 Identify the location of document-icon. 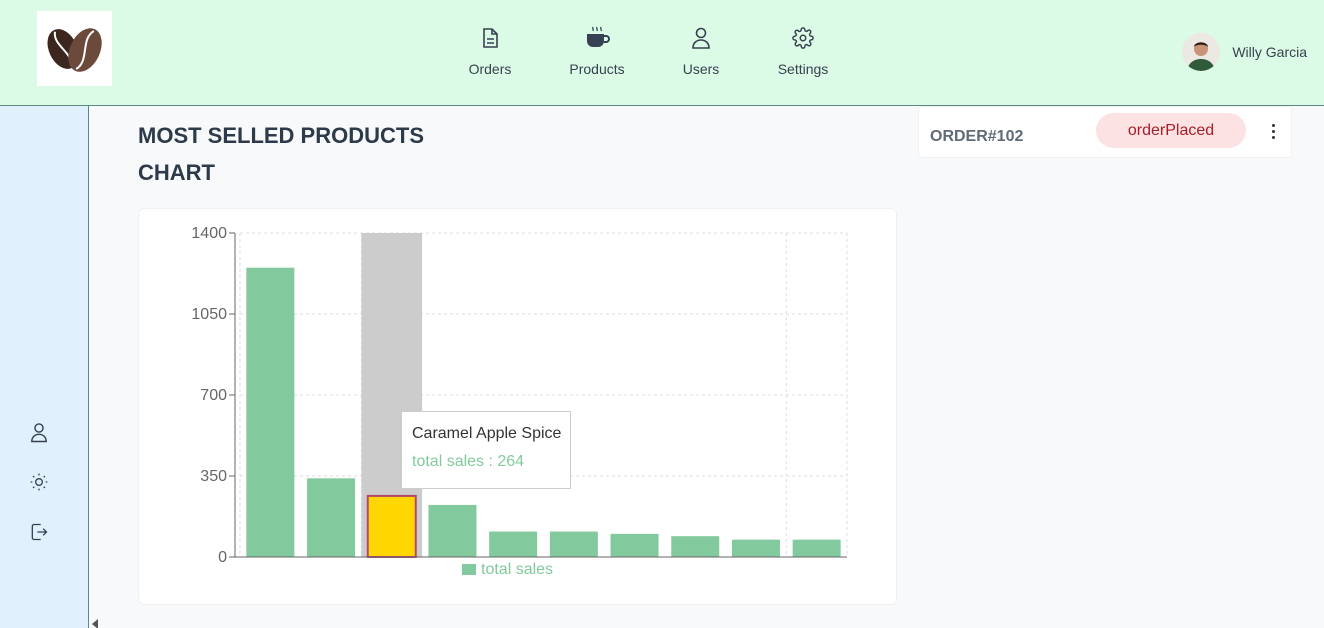
(490, 38).